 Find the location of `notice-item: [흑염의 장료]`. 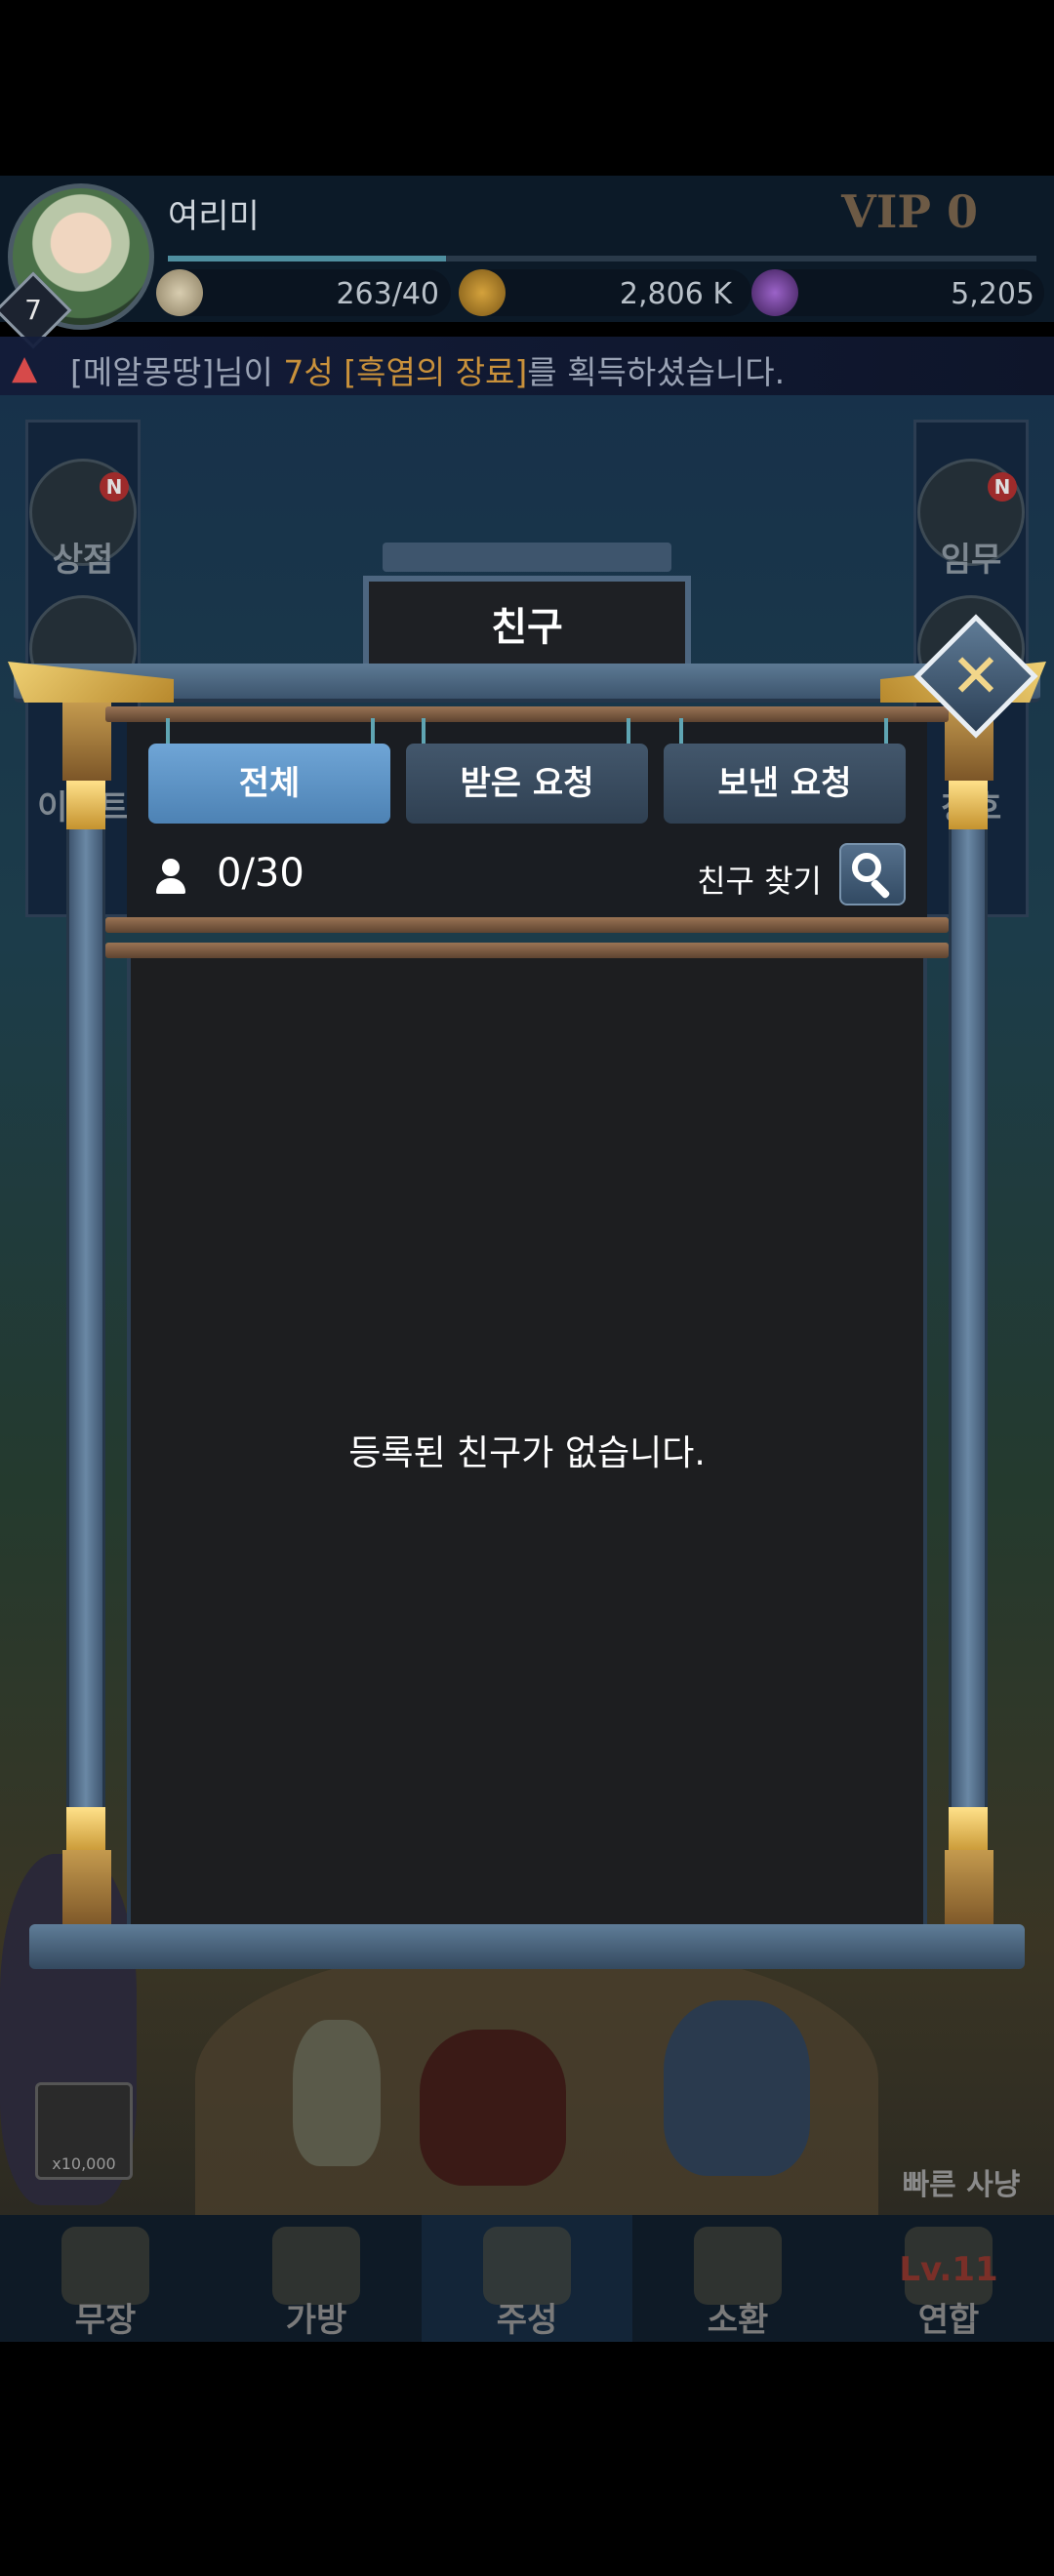

notice-item: [흑염의 장료] is located at coordinates (430, 372).